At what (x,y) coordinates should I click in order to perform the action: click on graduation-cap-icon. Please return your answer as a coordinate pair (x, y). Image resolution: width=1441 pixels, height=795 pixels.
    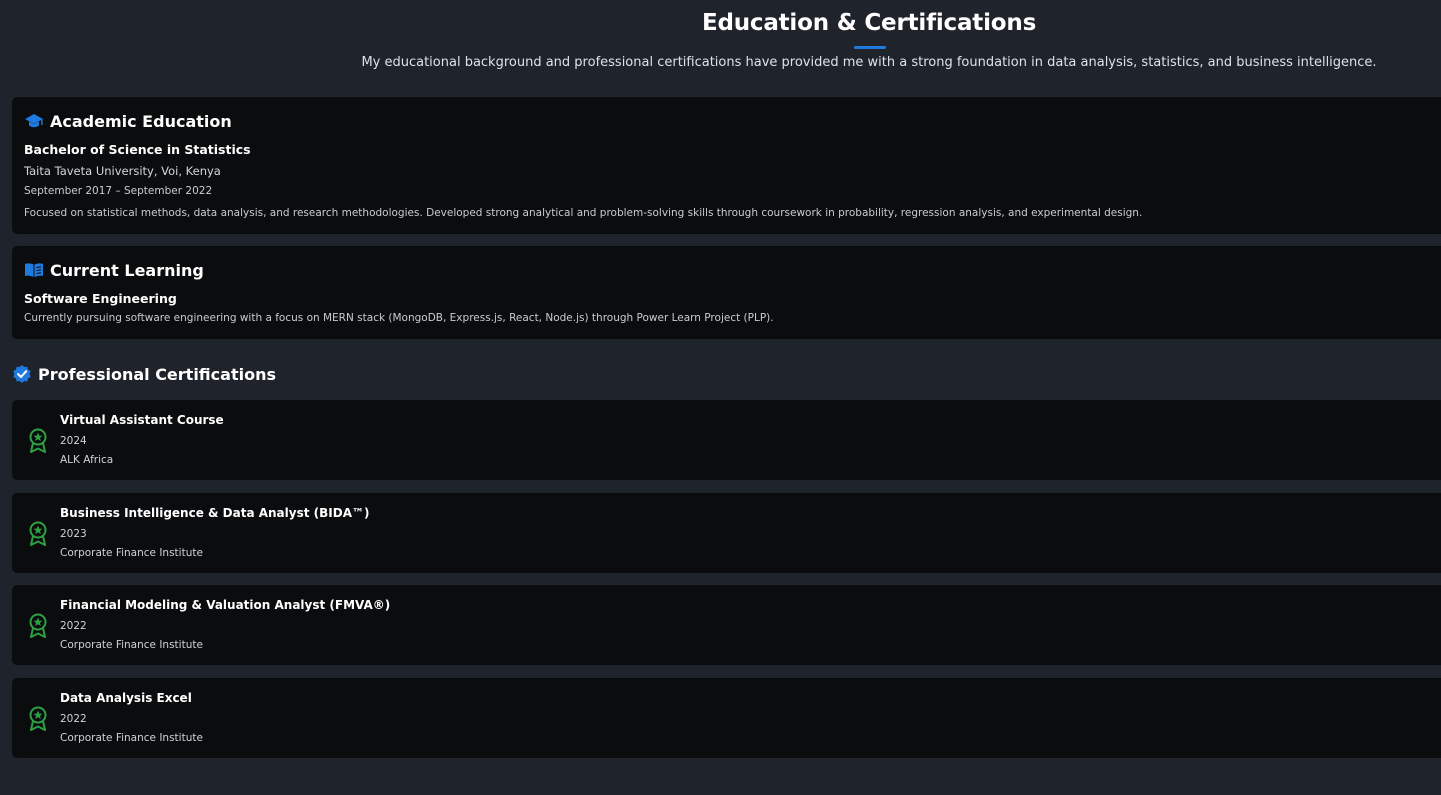
    Looking at the image, I should click on (34, 121).